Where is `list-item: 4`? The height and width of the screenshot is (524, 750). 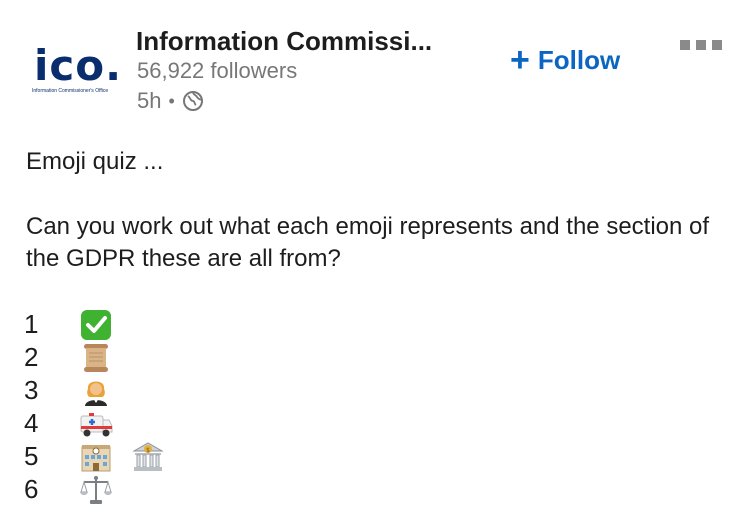
list-item: 4 is located at coordinates (96, 423).